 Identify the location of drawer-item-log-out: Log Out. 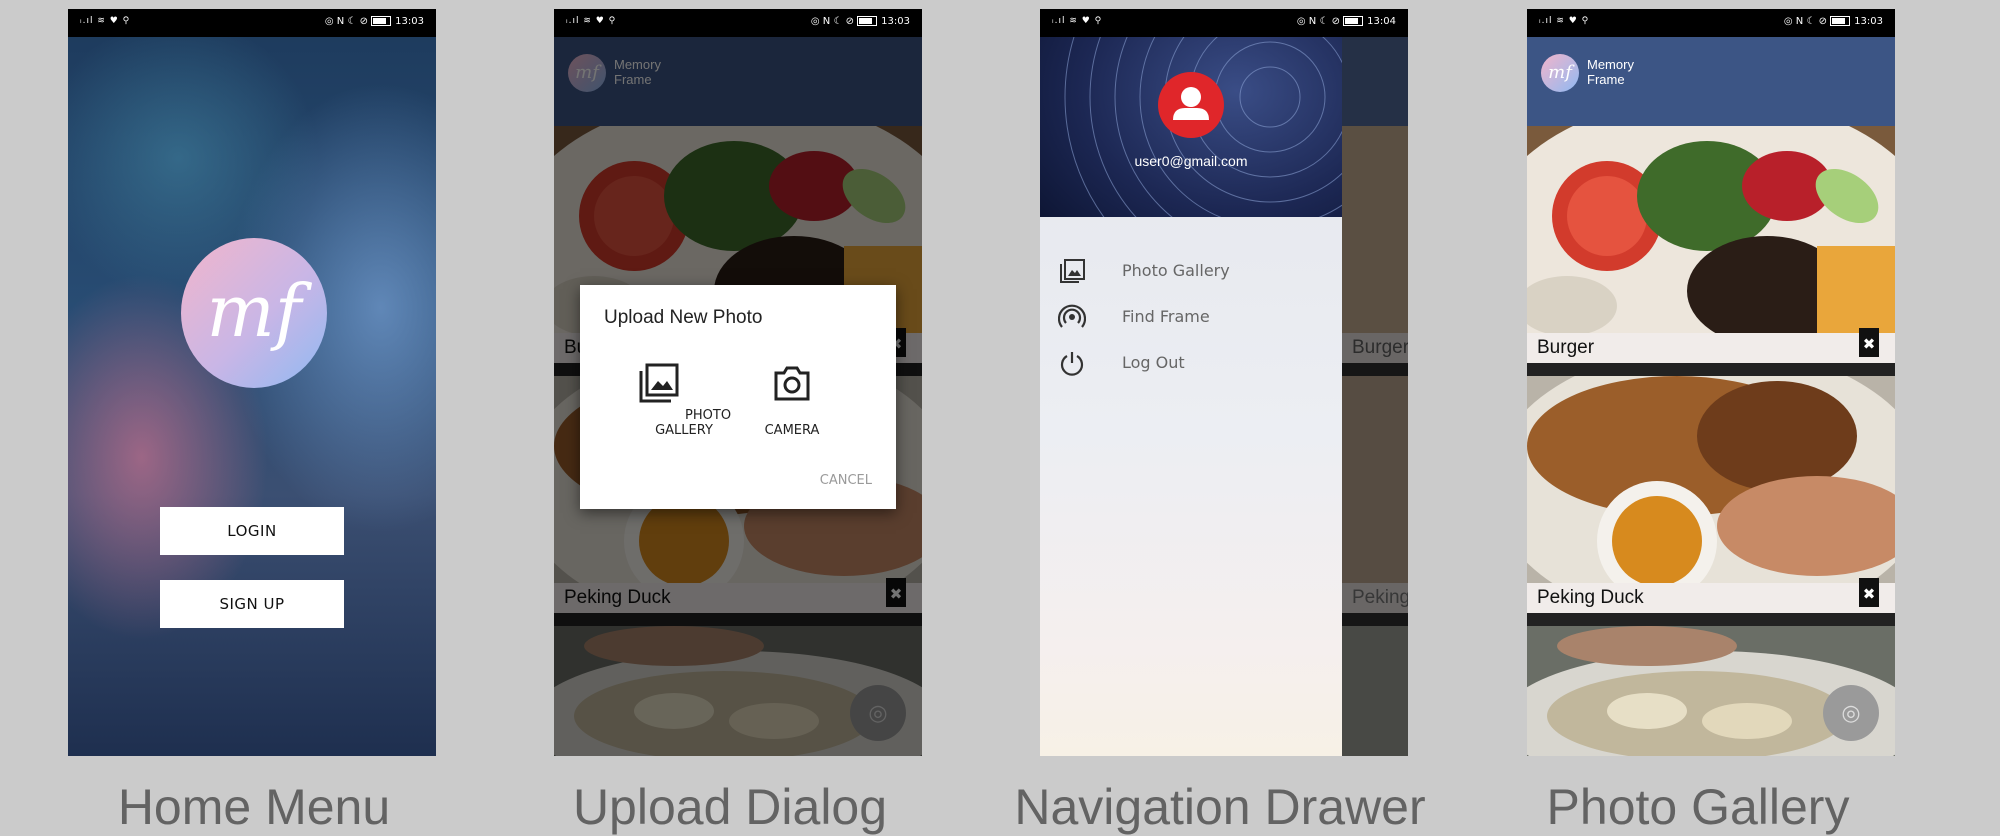
(1193, 362).